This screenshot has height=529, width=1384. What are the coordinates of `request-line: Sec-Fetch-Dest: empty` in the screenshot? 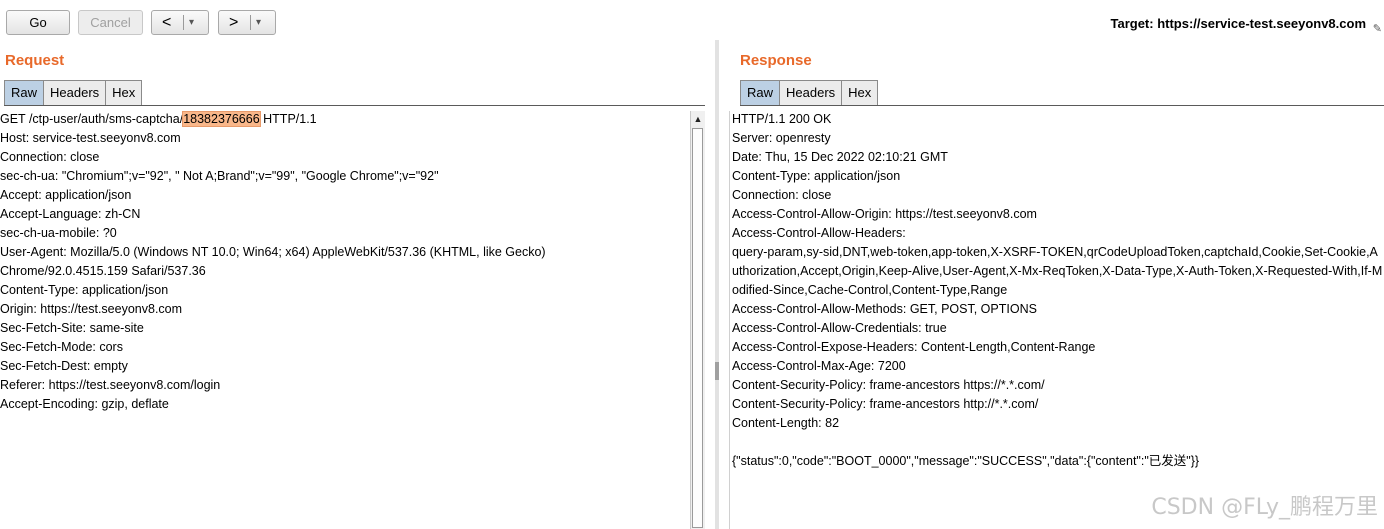 It's located at (64, 366).